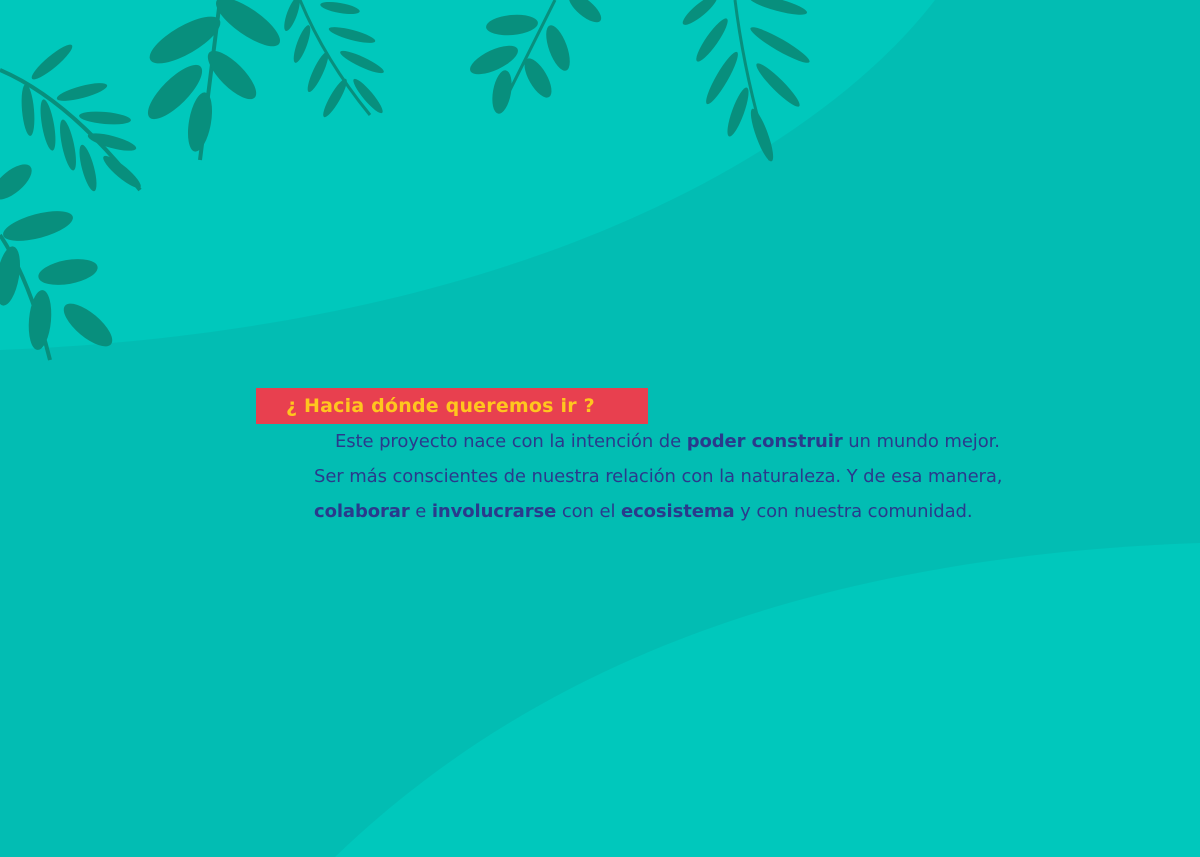 Image resolution: width=1200 pixels, height=857 pixels. Describe the element at coordinates (494, 511) in the screenshot. I see `emphasis-text: involucrarse` at that location.